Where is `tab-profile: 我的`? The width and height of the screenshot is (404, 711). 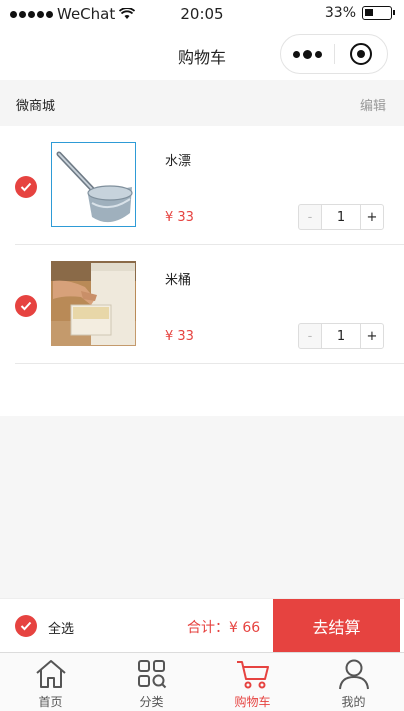 tab-profile: 我的 is located at coordinates (353, 682).